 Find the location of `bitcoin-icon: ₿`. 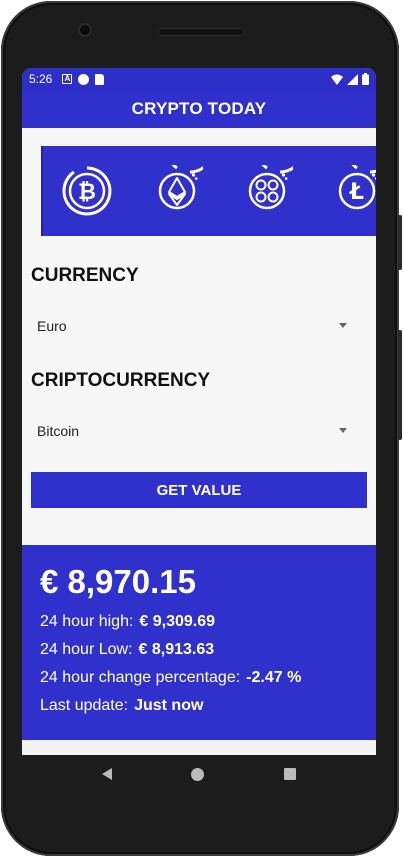

bitcoin-icon: ₿ is located at coordinates (87, 191).